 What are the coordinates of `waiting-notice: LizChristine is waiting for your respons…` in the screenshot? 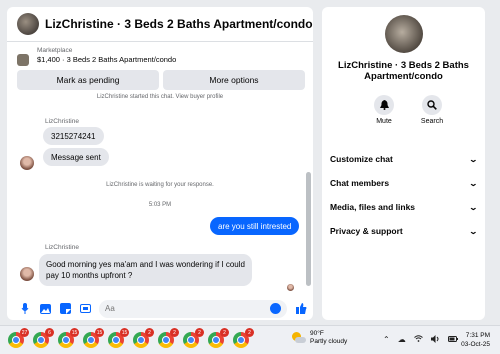 It's located at (160, 185).